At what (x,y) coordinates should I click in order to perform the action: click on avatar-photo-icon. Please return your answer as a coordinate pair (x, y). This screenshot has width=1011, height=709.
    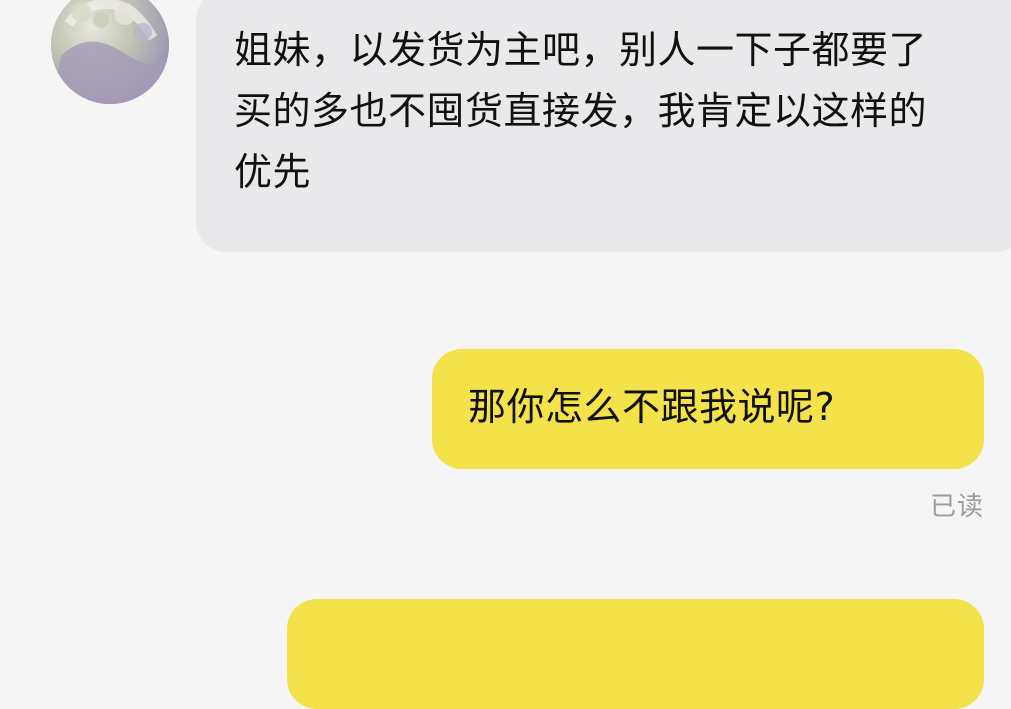
    Looking at the image, I should click on (110, 52).